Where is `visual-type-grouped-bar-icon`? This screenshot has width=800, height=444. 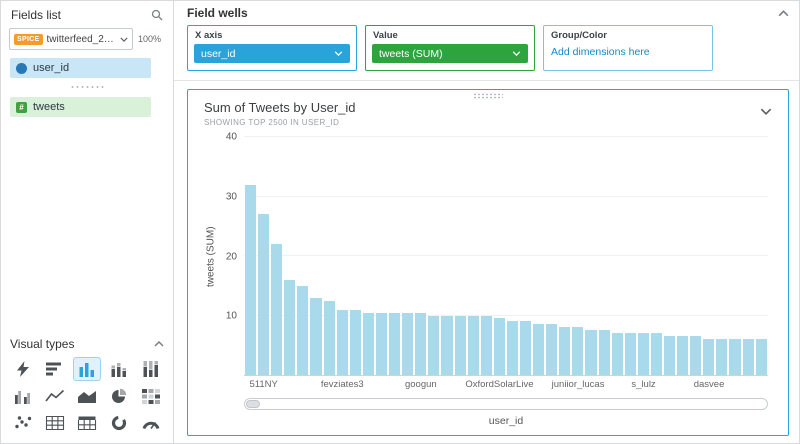
visual-type-grouped-bar-icon is located at coordinates (23, 396).